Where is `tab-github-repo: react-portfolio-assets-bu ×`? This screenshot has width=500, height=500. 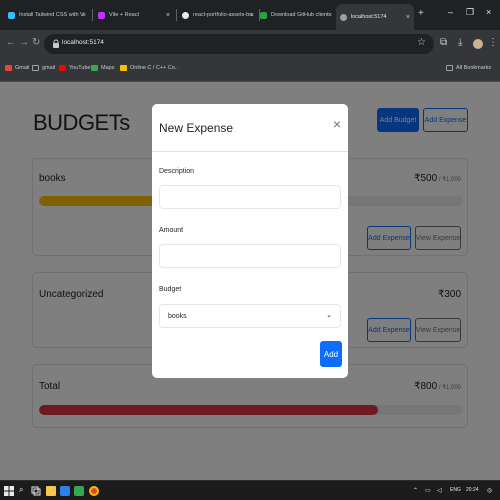 tab-github-repo: react-portfolio-assets-bu × is located at coordinates (218, 15).